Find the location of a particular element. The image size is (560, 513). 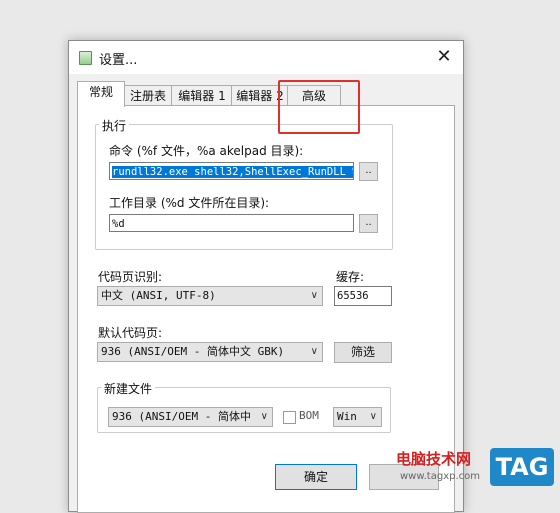

bom-checkbox is located at coordinates (289, 417).